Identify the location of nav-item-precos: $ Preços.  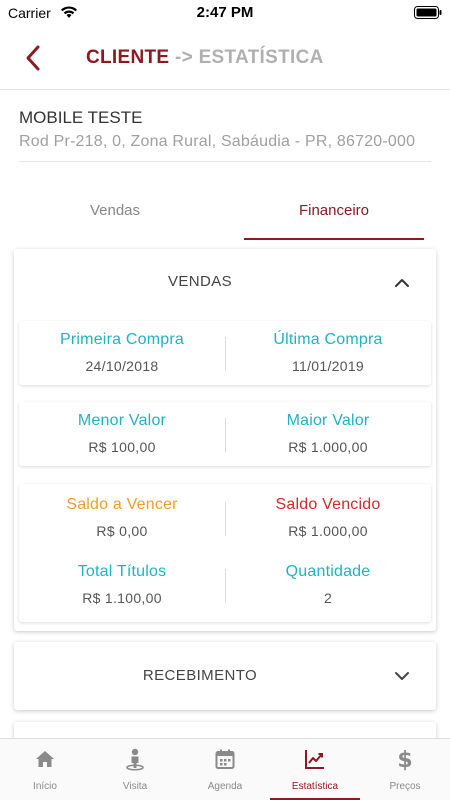
(405, 769).